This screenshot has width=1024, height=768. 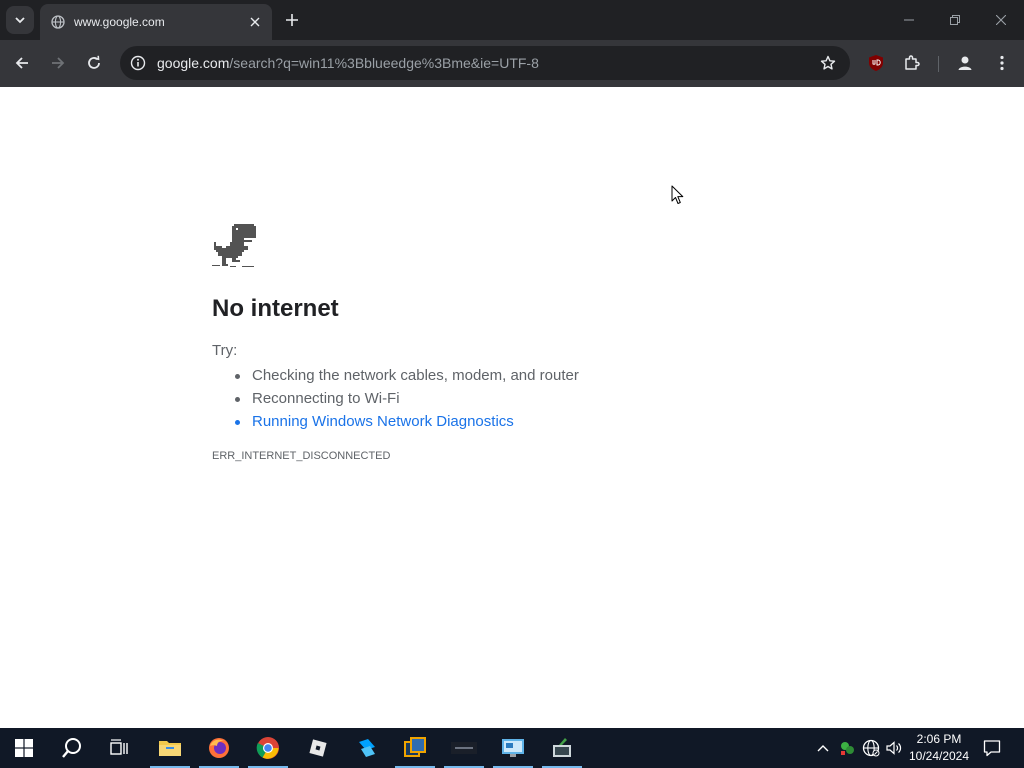 I want to click on url-path: /search?q=win11%3Bblueedge%3Bme&ie=UTF-8, so click(x=384, y=63).